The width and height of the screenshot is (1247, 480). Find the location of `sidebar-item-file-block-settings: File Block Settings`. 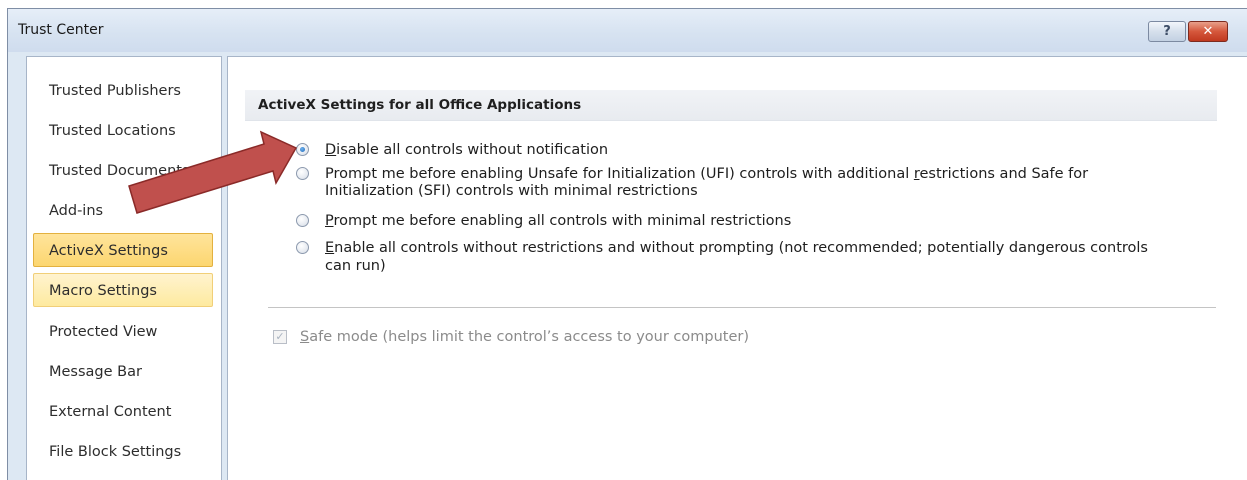

sidebar-item-file-block-settings: File Block Settings is located at coordinates (123, 451).